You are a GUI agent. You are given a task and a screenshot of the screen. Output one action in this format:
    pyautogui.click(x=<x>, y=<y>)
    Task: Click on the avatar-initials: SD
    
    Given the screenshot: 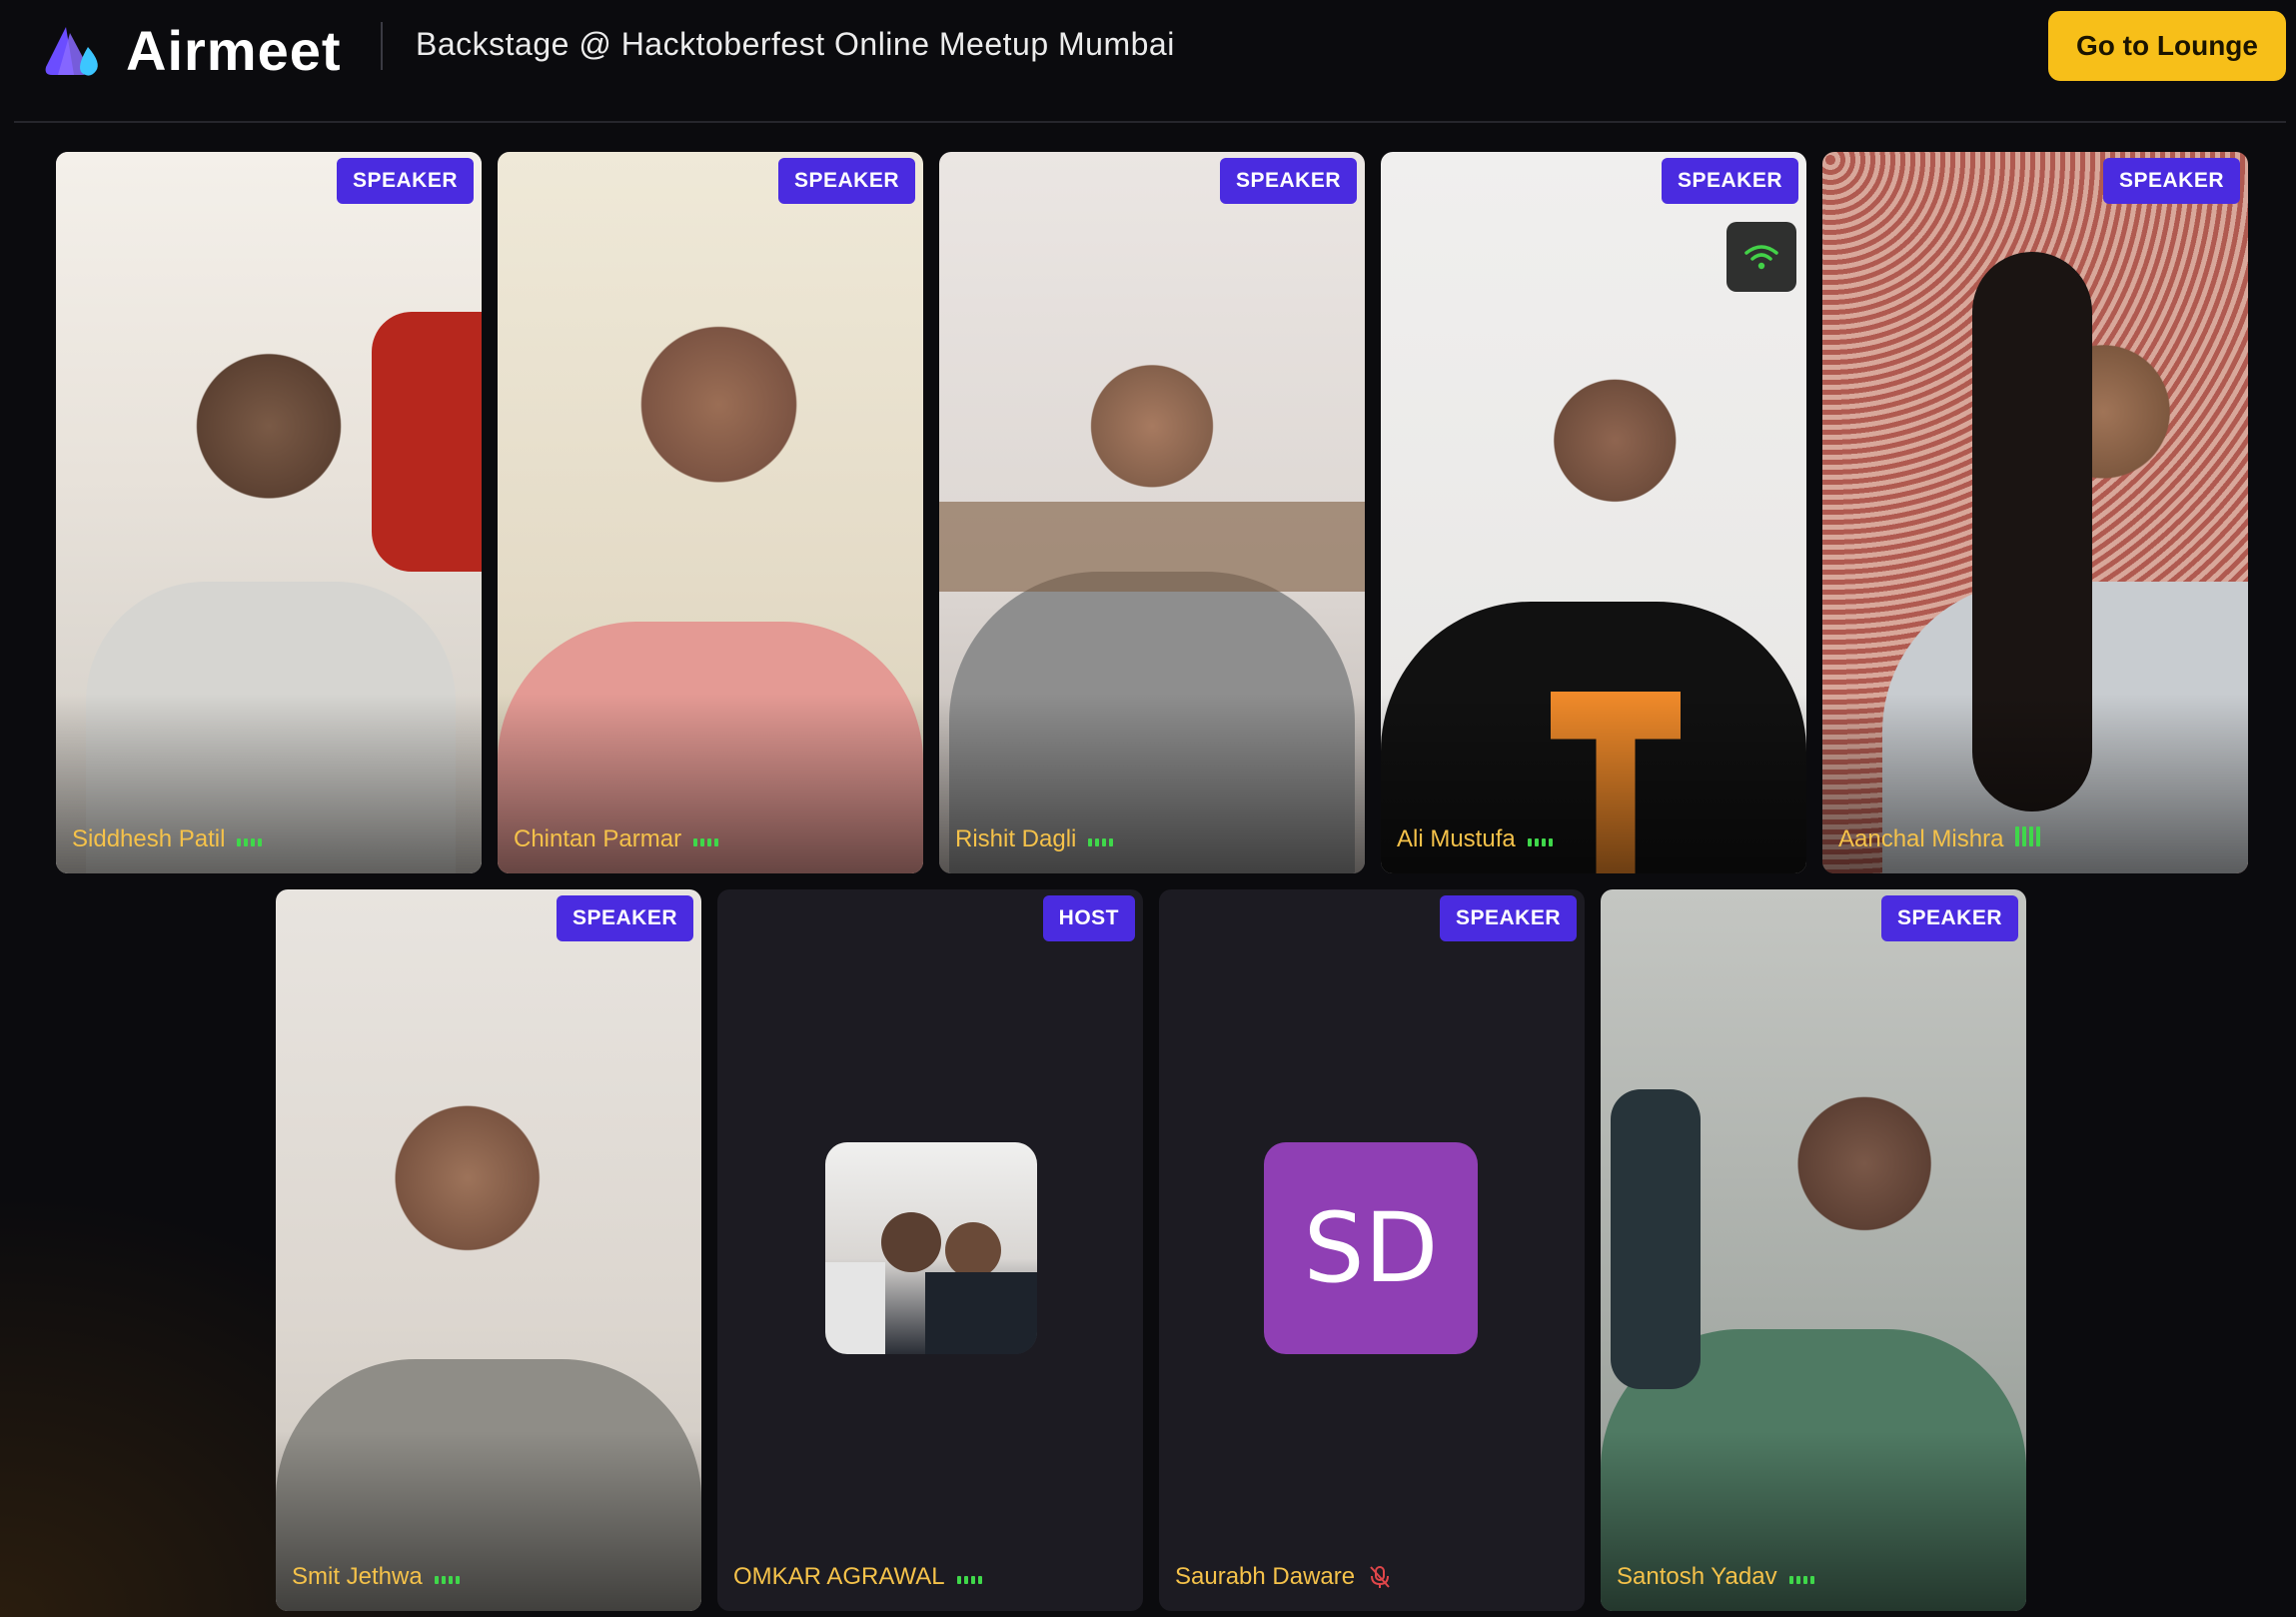 What is the action you would take?
    pyautogui.click(x=1371, y=1248)
    